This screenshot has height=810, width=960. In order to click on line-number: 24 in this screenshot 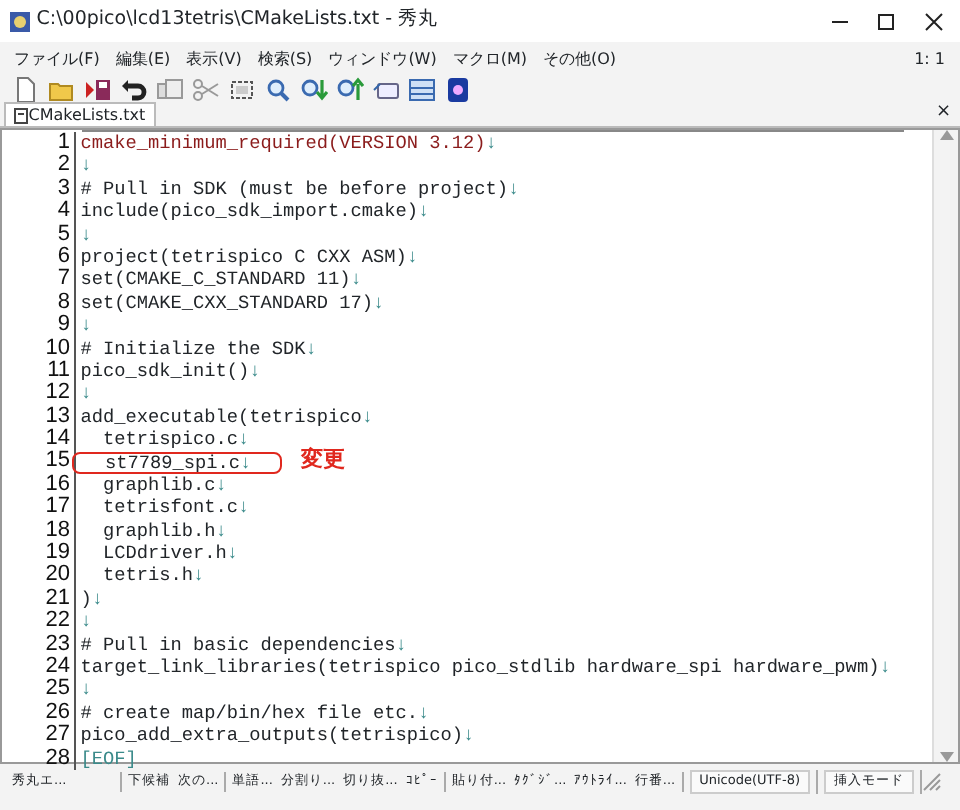, I will do `click(57, 666)`.